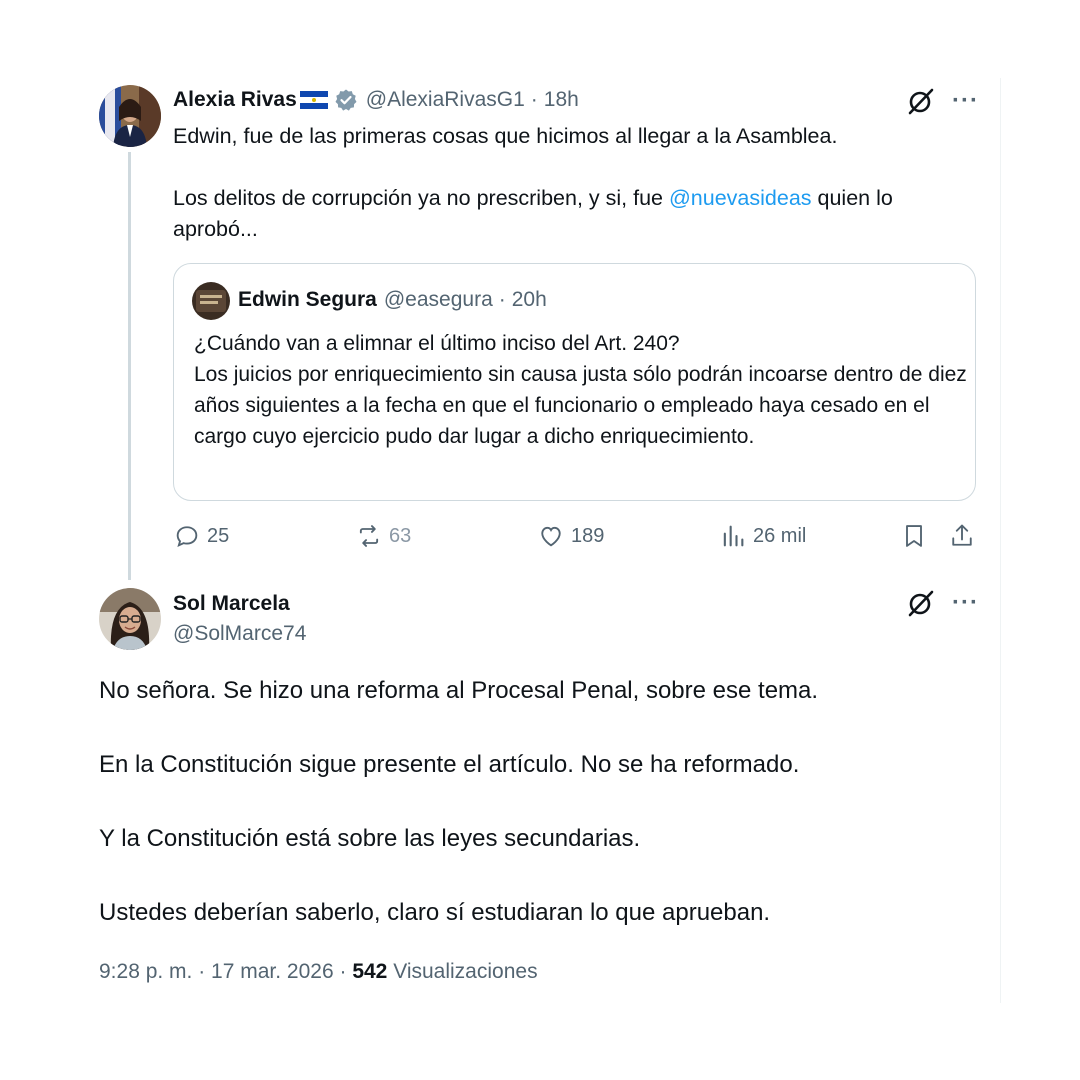 This screenshot has height=1080, width=1080. I want to click on el-salvador-flag-icon, so click(313, 100).